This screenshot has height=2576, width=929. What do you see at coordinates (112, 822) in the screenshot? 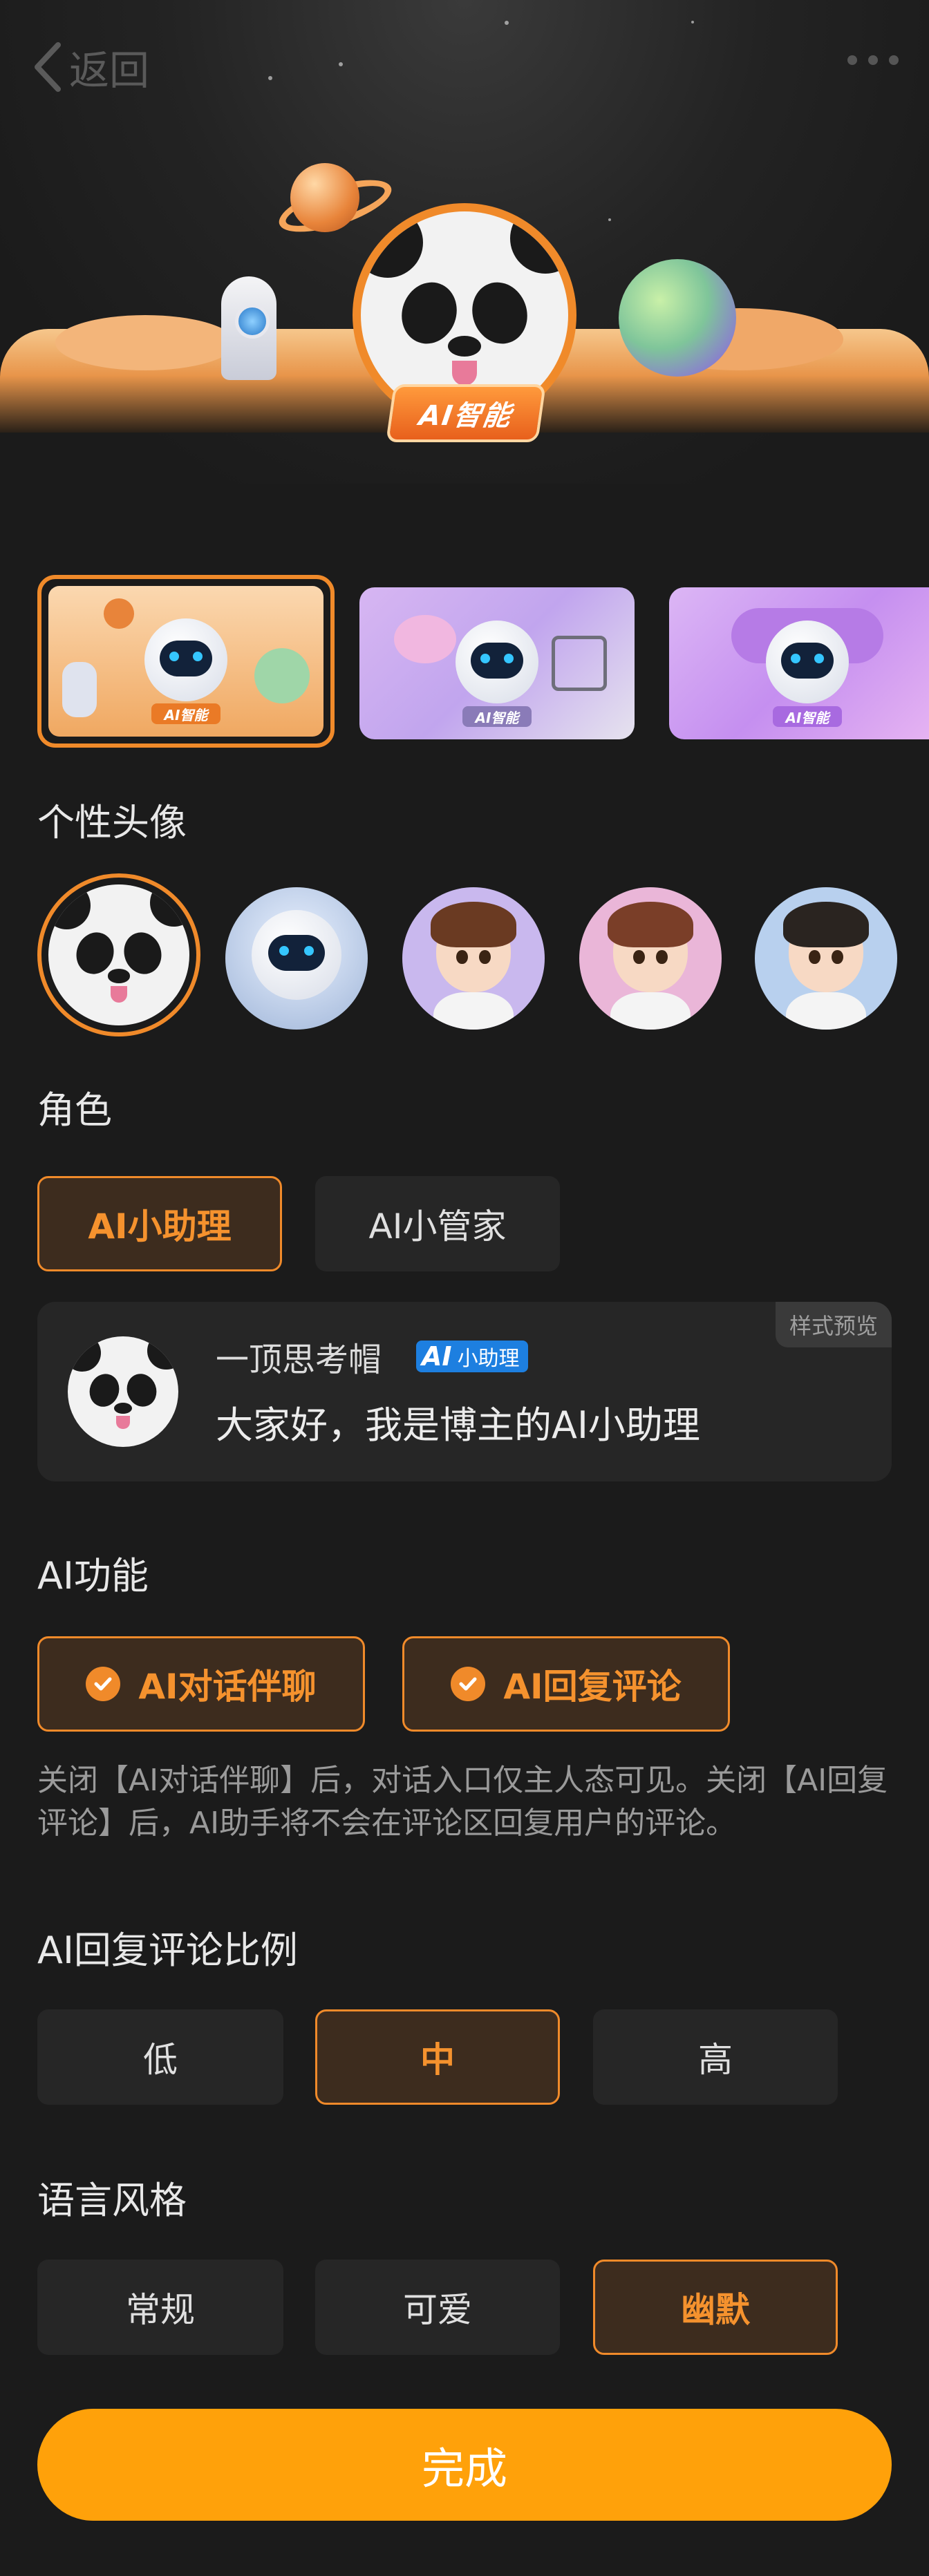
I see `avatar-section-title: 个性头像` at bounding box center [112, 822].